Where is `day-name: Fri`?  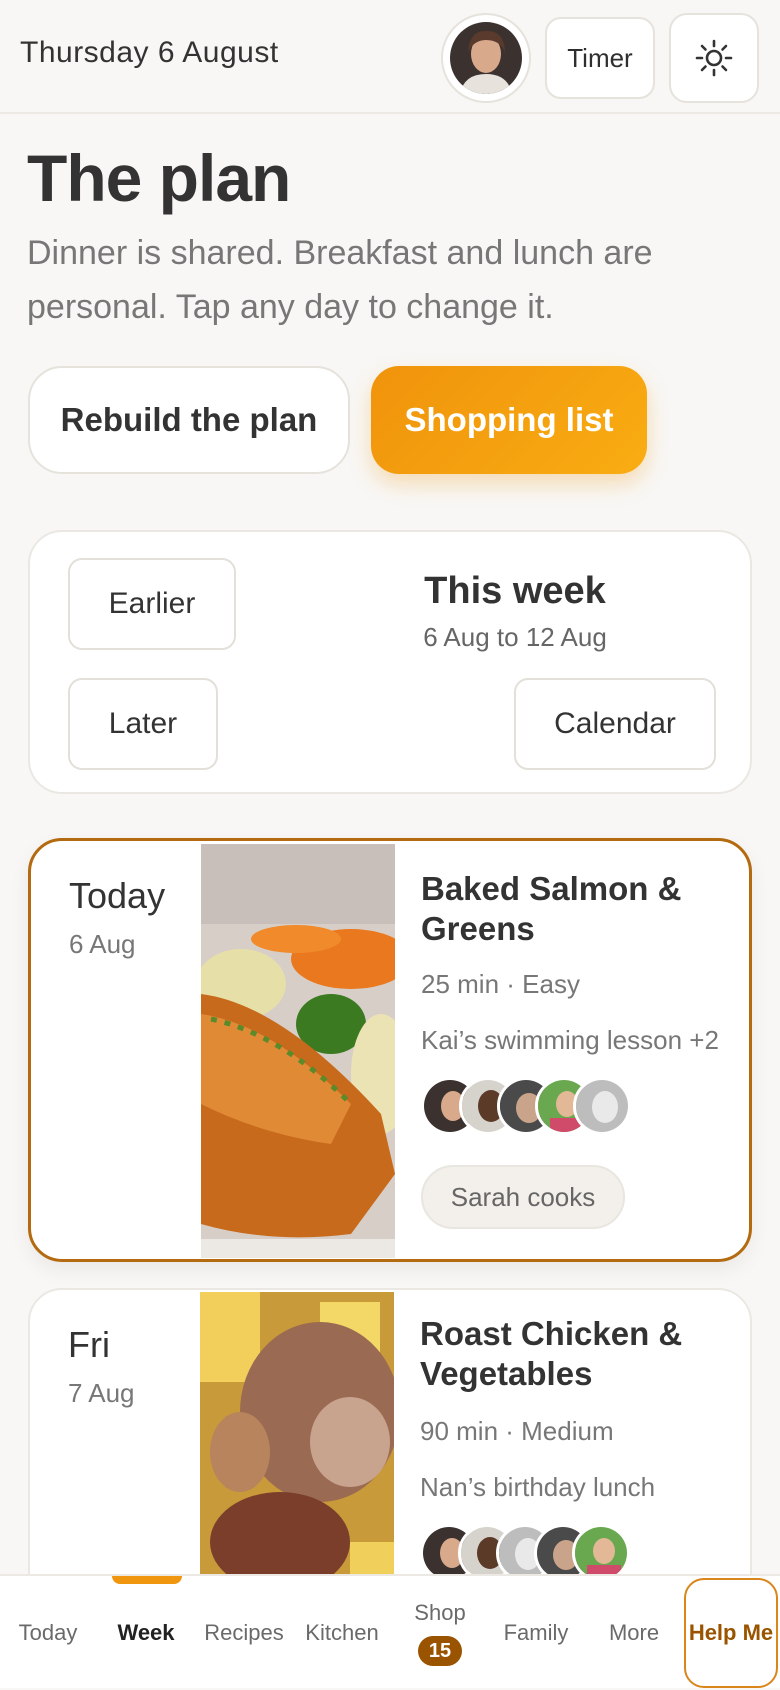 day-name: Fri is located at coordinates (89, 1344).